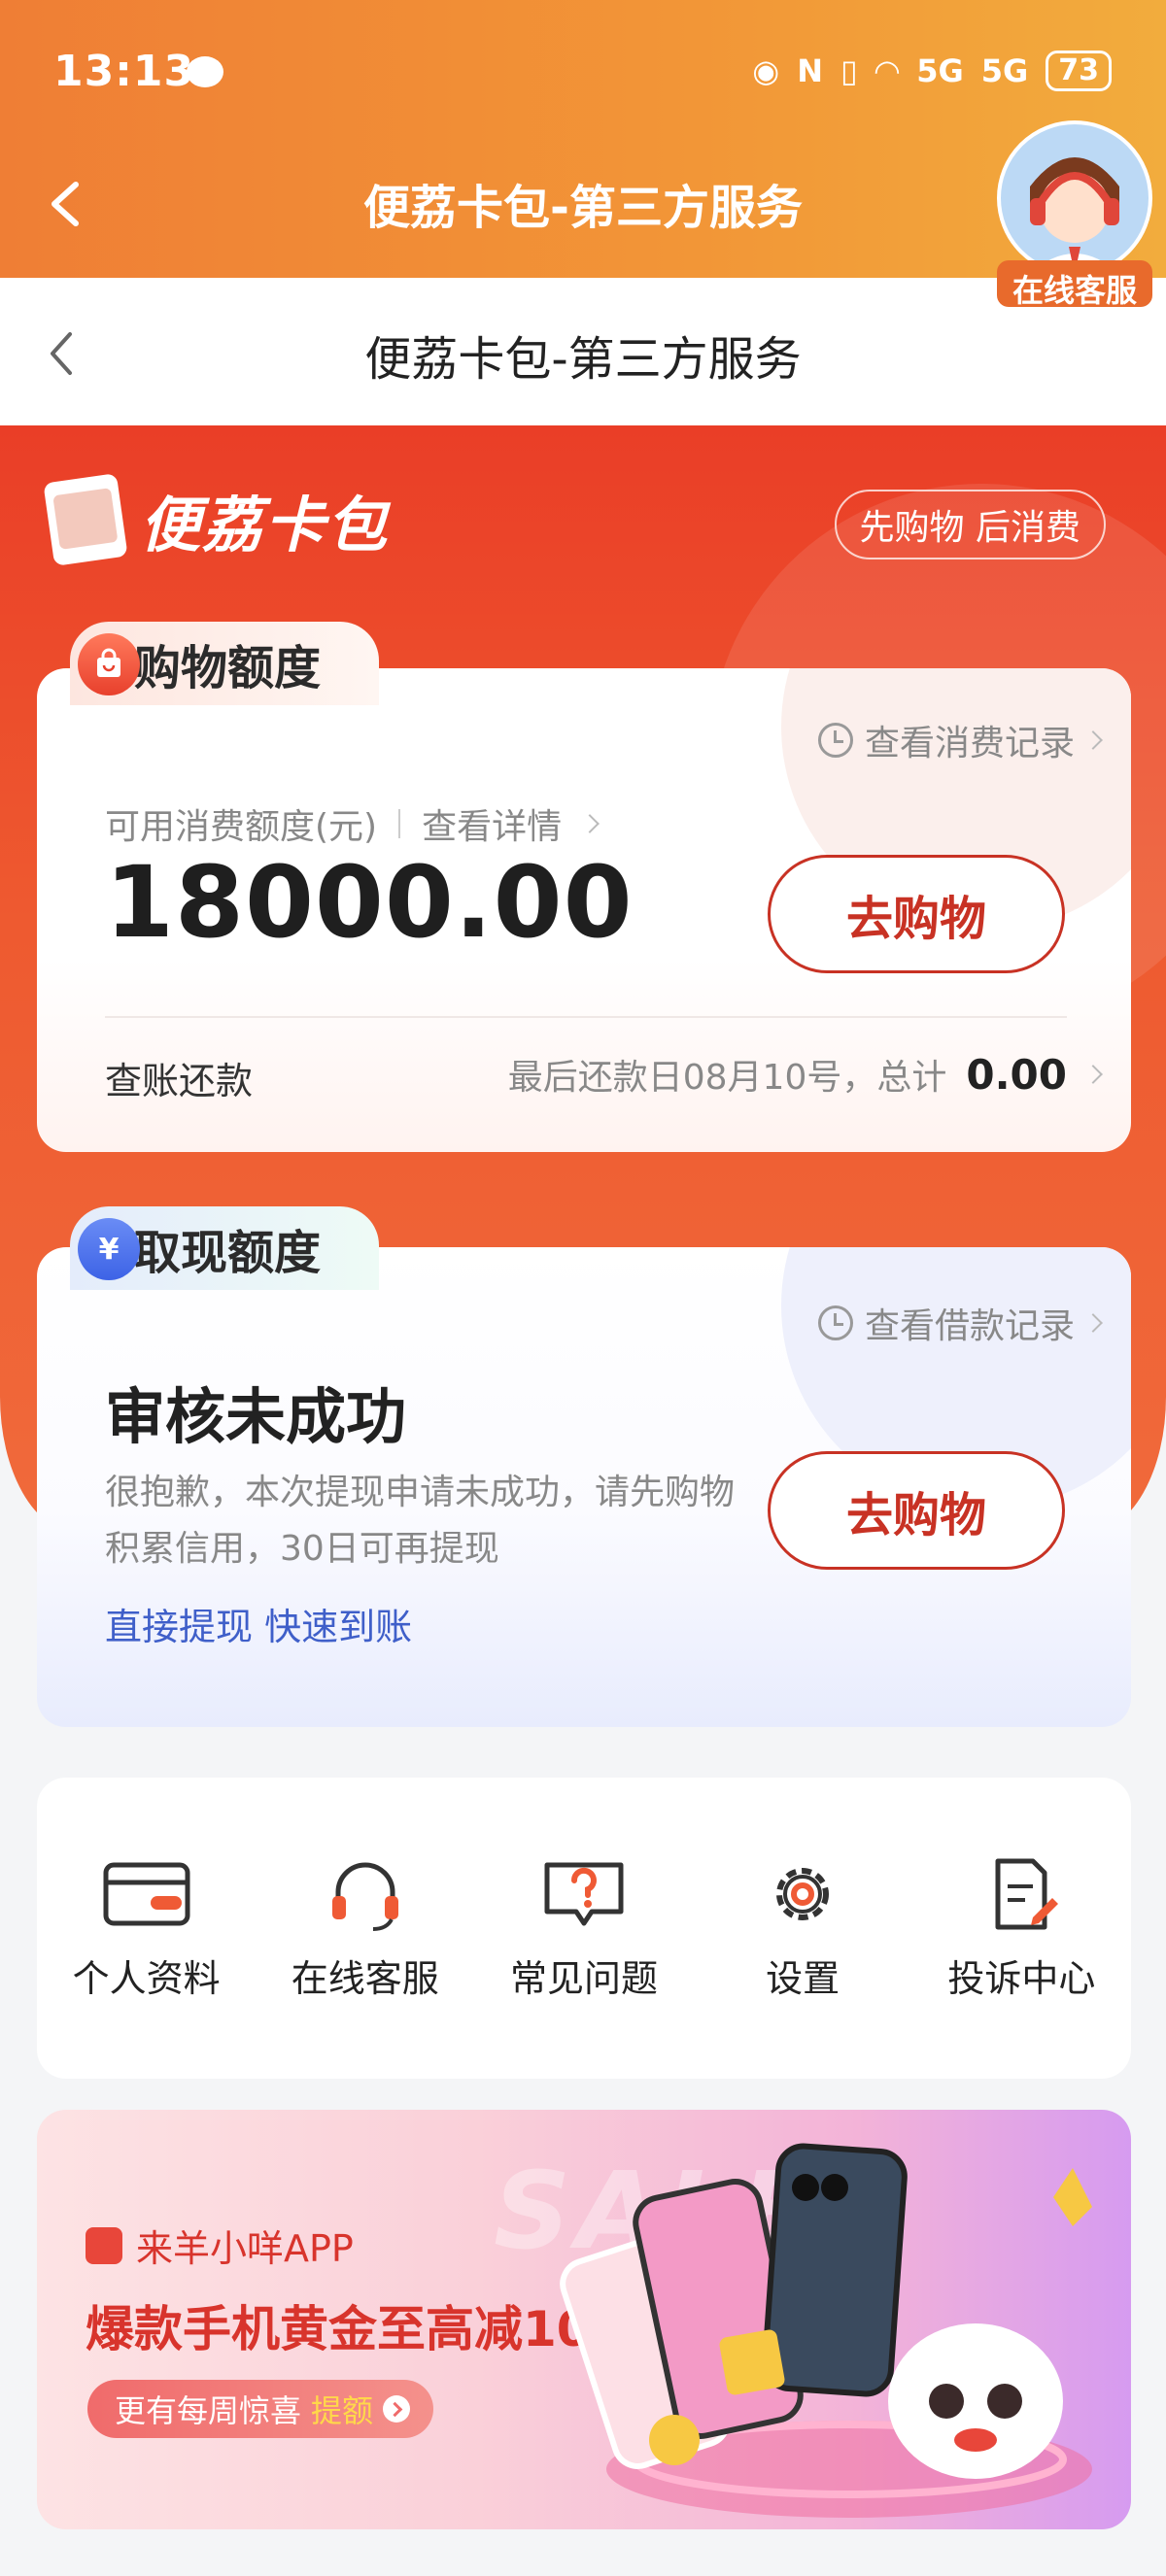 This screenshot has height=2576, width=1166. What do you see at coordinates (1027, 1894) in the screenshot?
I see `complaint-icon` at bounding box center [1027, 1894].